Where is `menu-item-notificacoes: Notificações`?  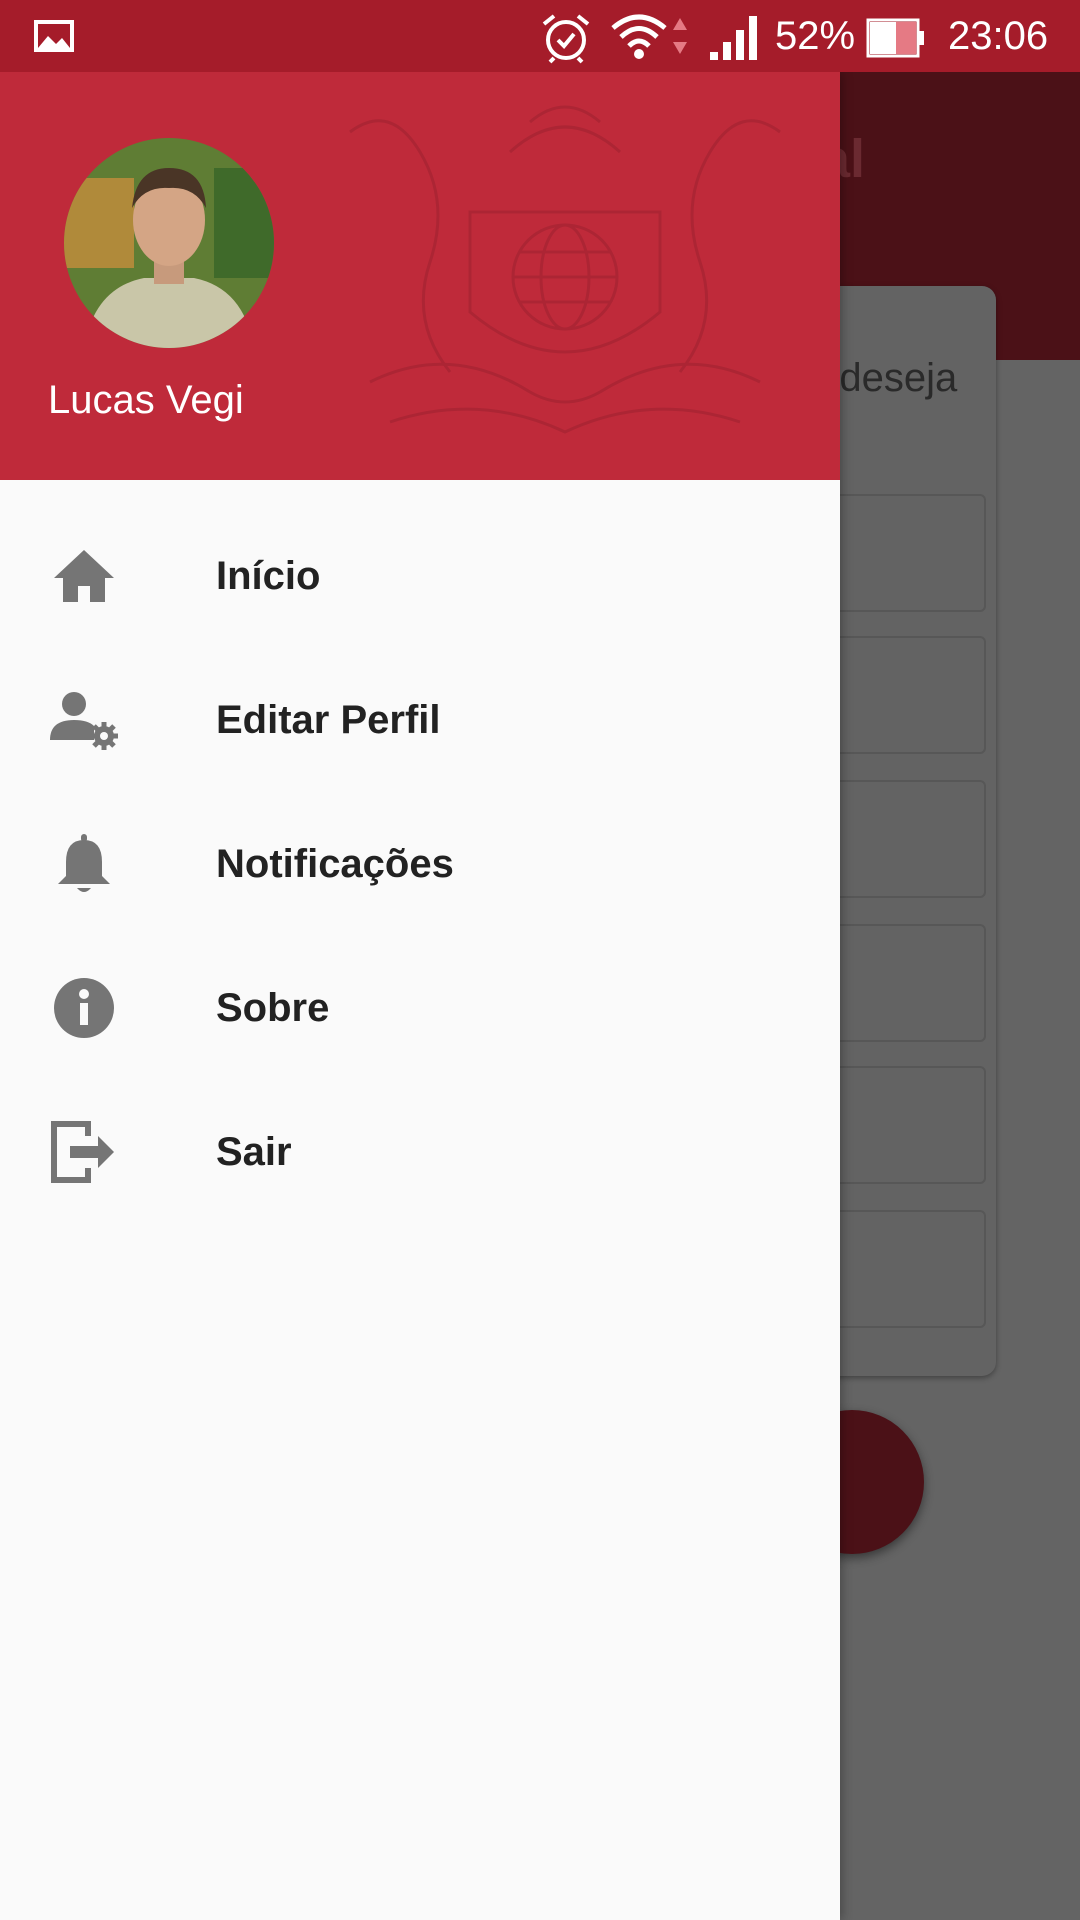
menu-item-notificacoes: Notificações is located at coordinates (420, 864).